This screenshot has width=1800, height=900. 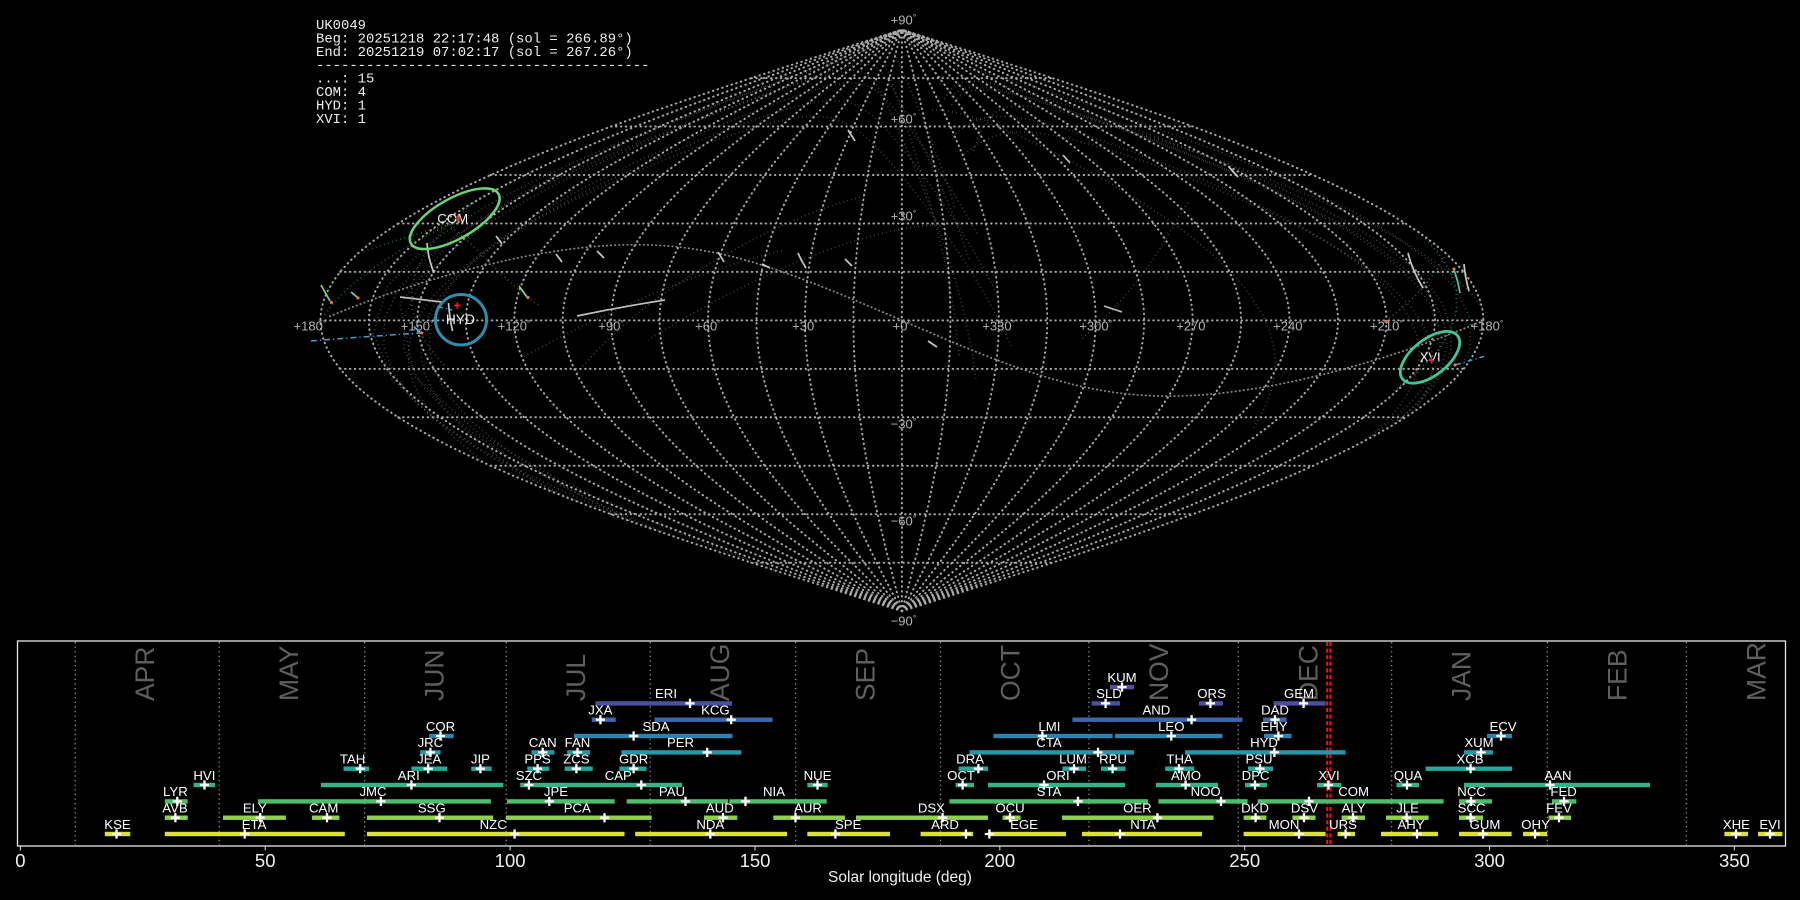 I want to click on svg-text: GEM, so click(x=1299, y=693).